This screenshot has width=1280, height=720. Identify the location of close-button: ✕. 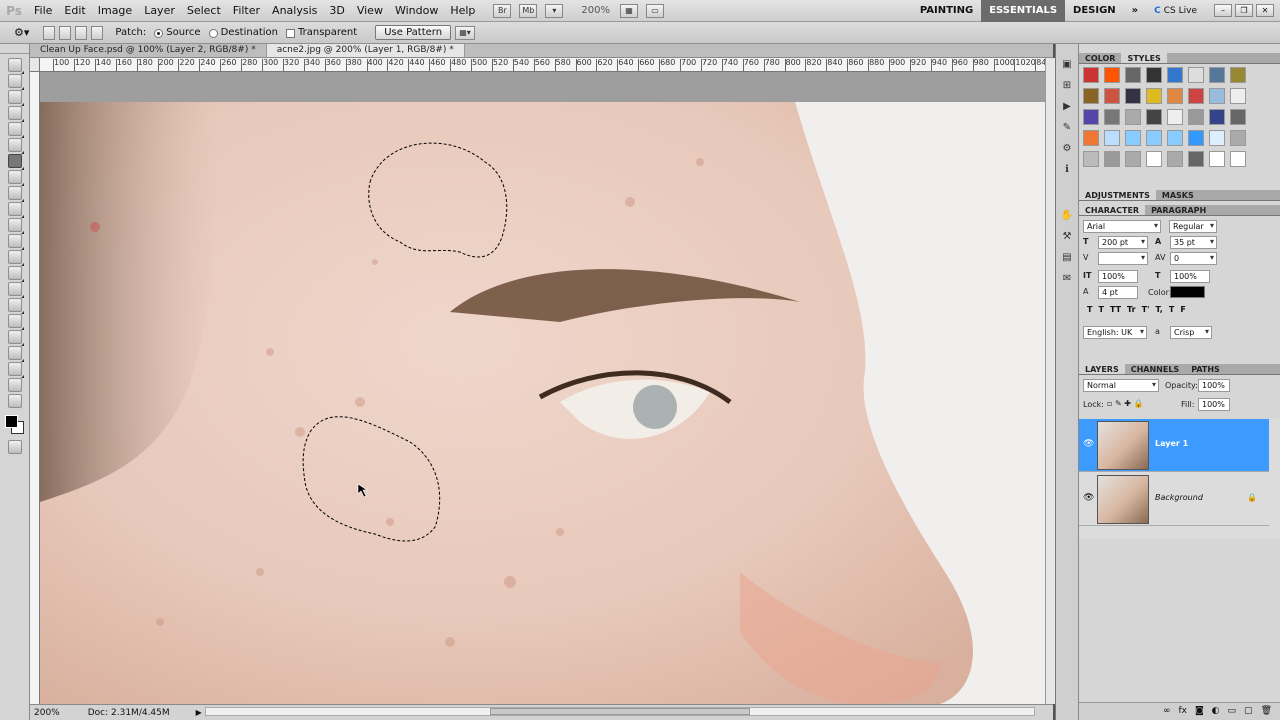
(1265, 10).